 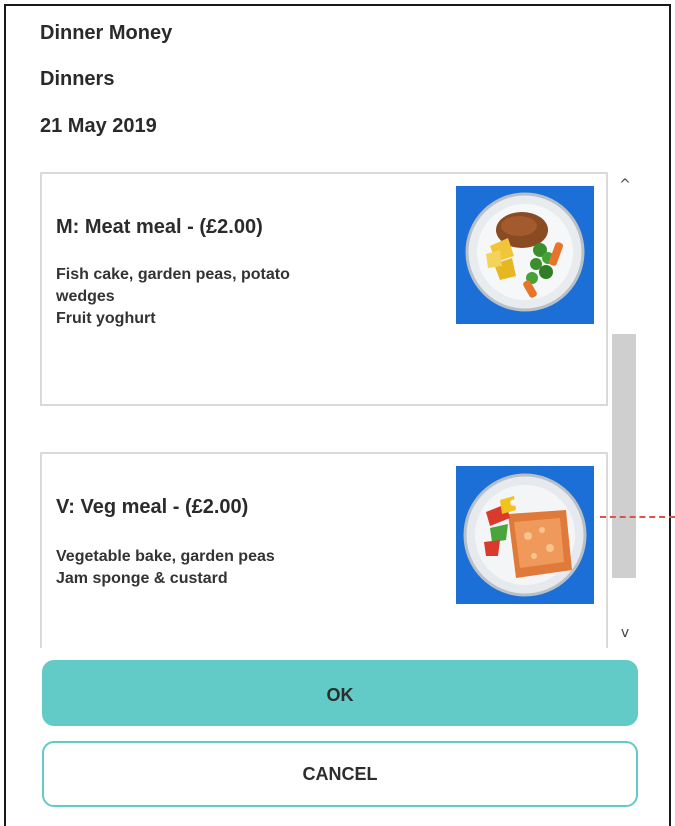 What do you see at coordinates (98, 126) in the screenshot?
I see `date-label: 21 May 2019` at bounding box center [98, 126].